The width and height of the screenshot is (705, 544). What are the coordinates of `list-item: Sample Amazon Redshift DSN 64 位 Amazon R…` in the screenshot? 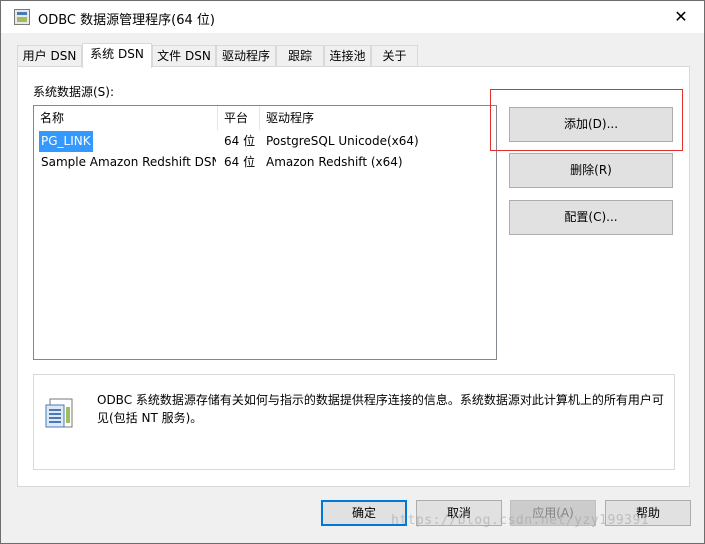 It's located at (265, 162).